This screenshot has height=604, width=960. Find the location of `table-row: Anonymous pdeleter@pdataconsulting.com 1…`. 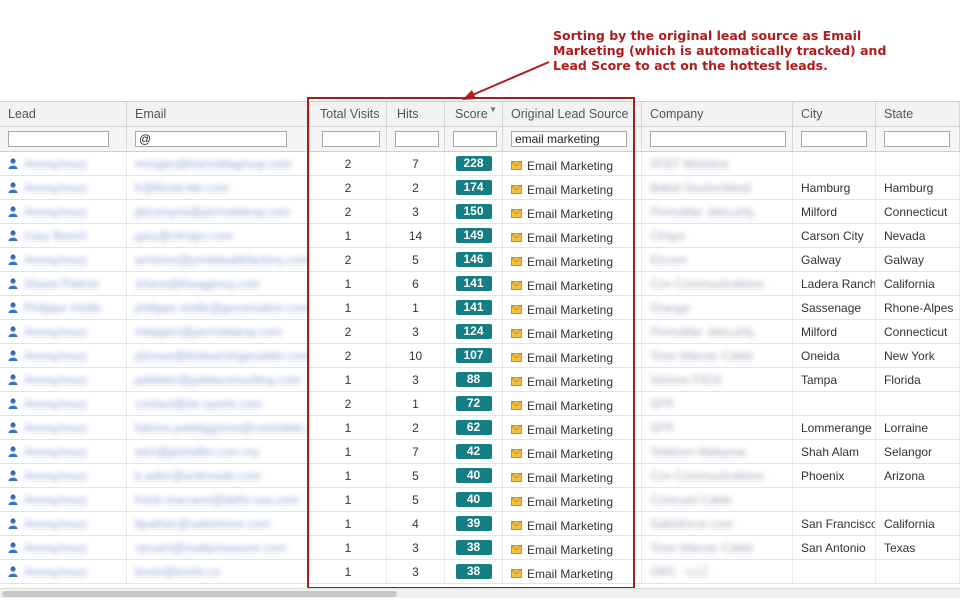

table-row: Anonymous pdeleter@pdataconsulting.com 1… is located at coordinates (480, 380).